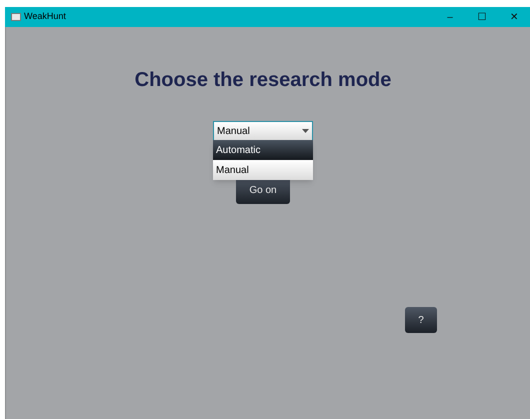 Image resolution: width=530 pixels, height=419 pixels. What do you see at coordinates (263, 131) in the screenshot?
I see `mode-select: Manual` at bounding box center [263, 131].